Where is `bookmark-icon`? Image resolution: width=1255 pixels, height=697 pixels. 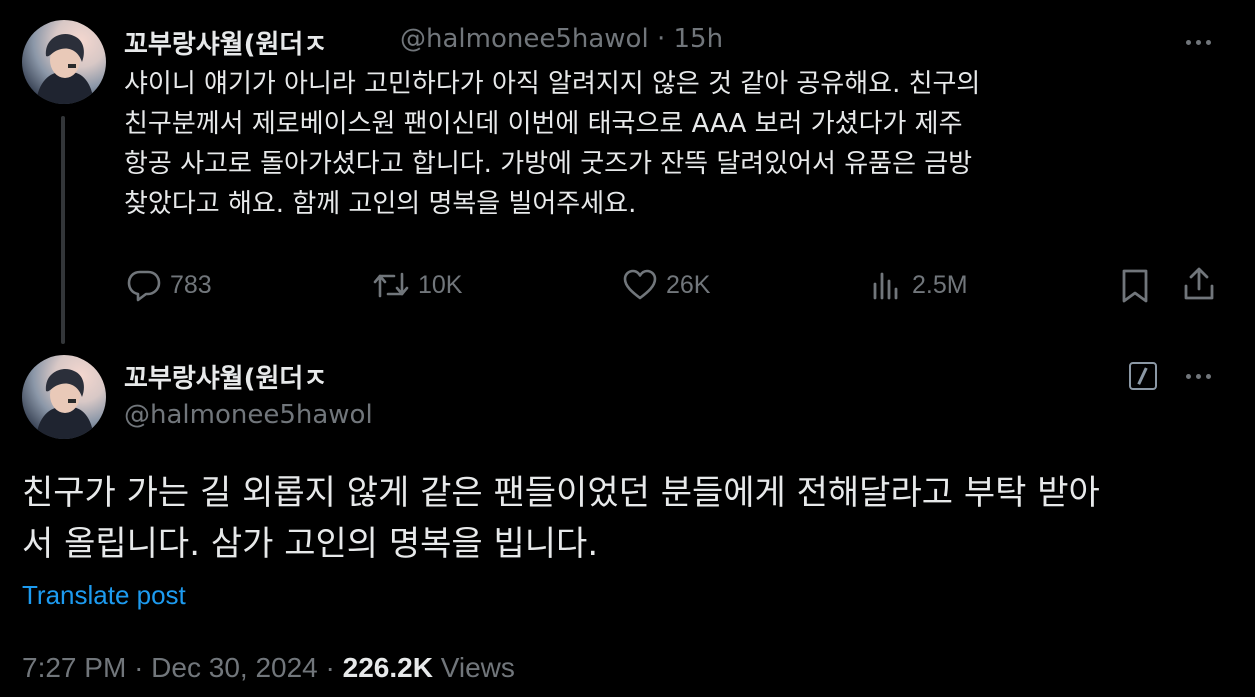 bookmark-icon is located at coordinates (1135, 286).